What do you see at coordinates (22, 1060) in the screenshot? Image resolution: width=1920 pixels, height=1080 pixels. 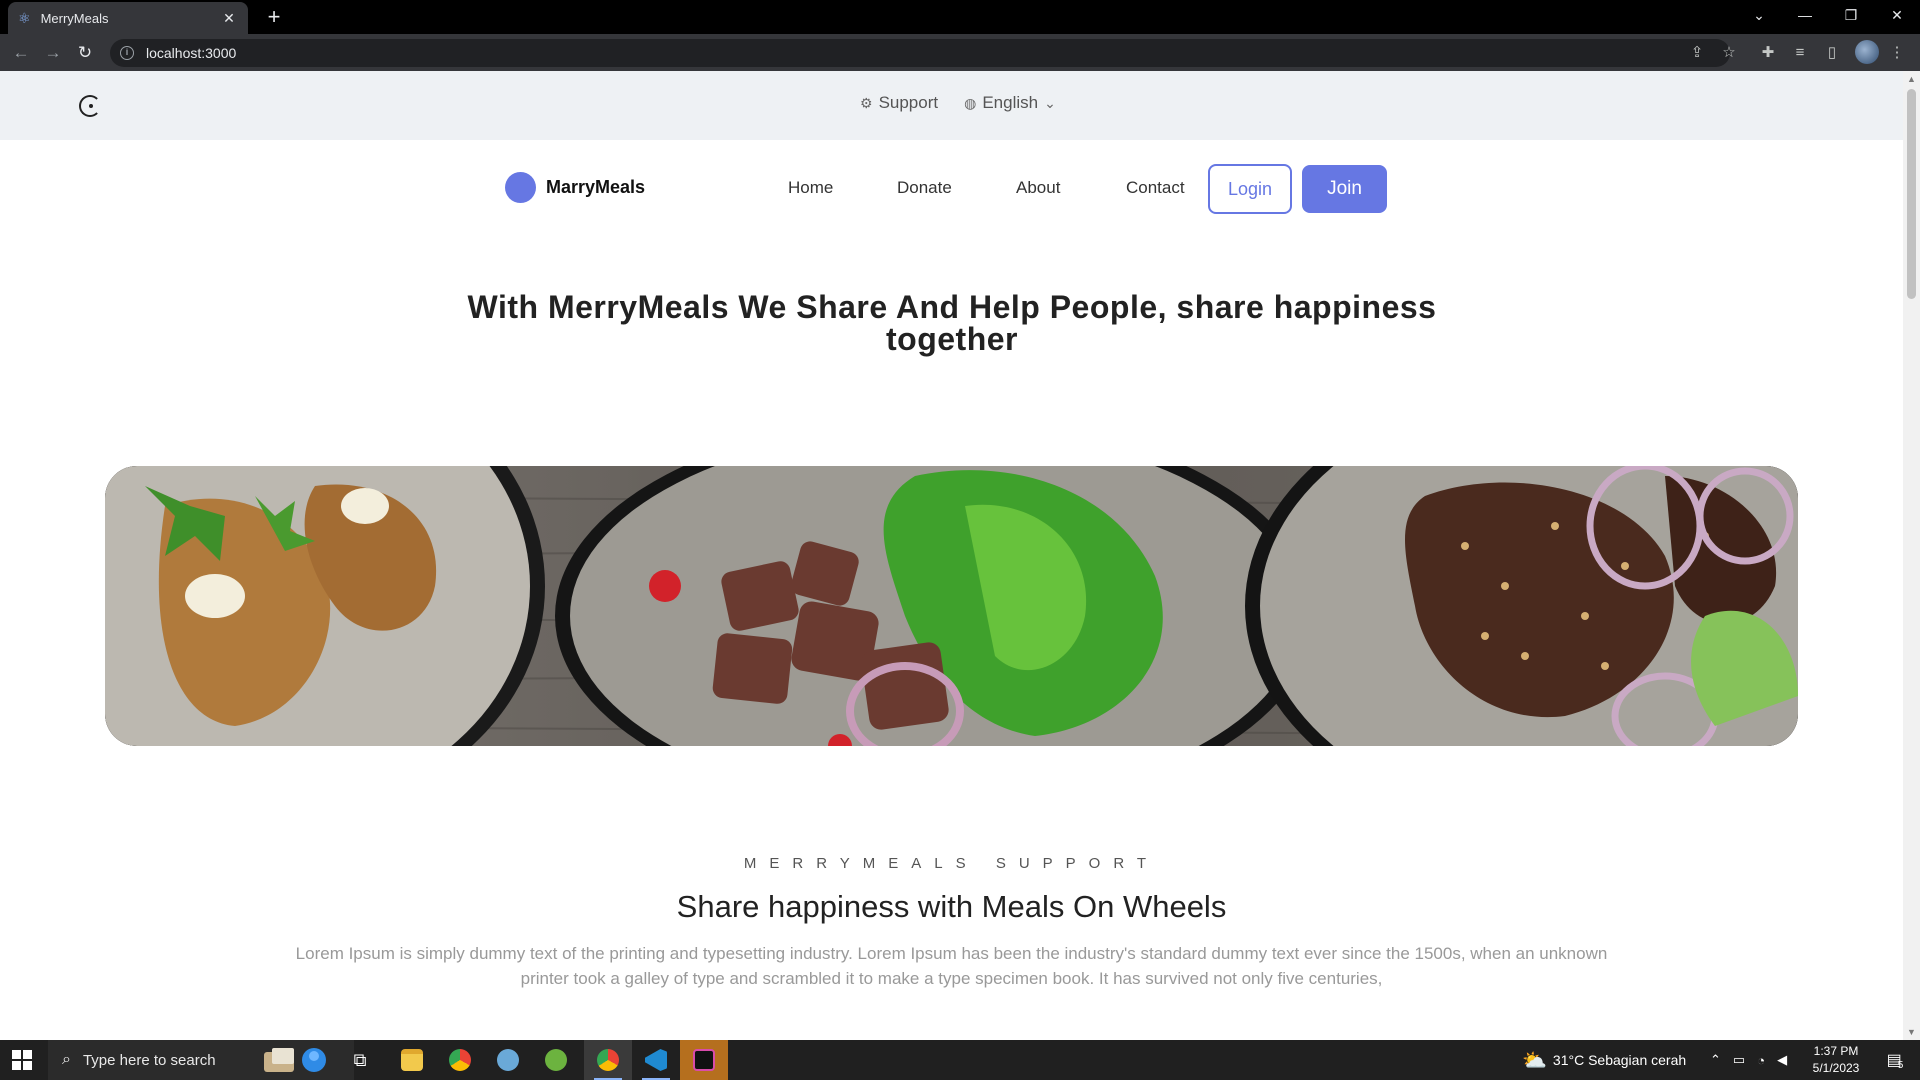 I see `windows-start-icon` at bounding box center [22, 1060].